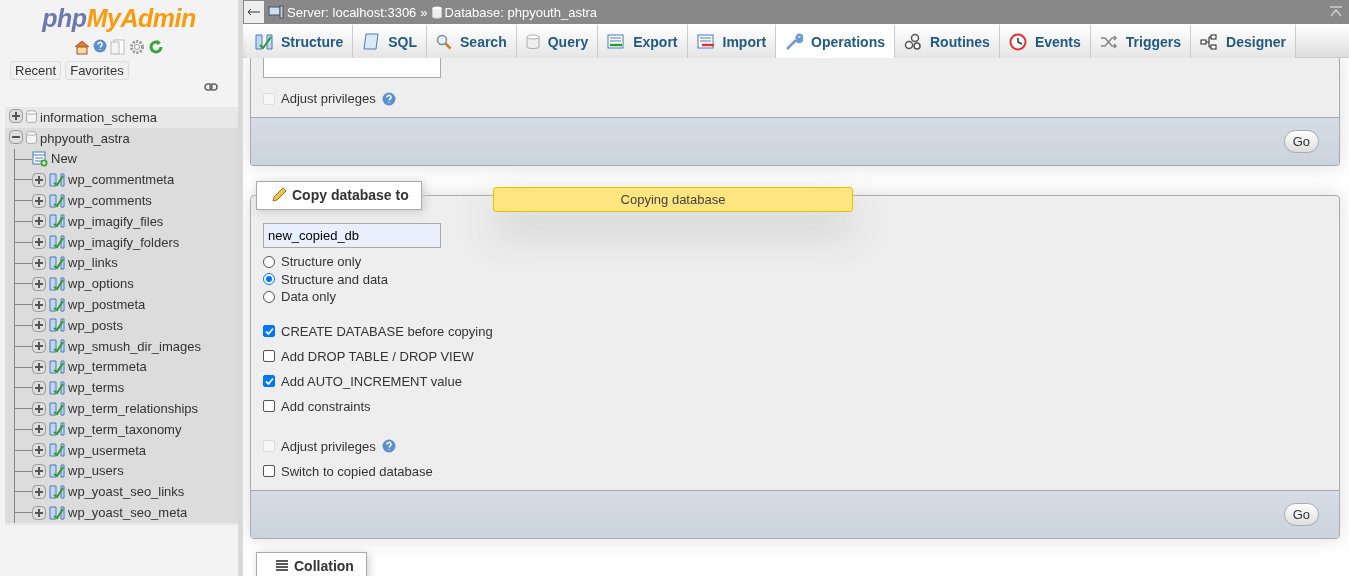  I want to click on table-name: wp_yoast_seo_meta, so click(128, 513).